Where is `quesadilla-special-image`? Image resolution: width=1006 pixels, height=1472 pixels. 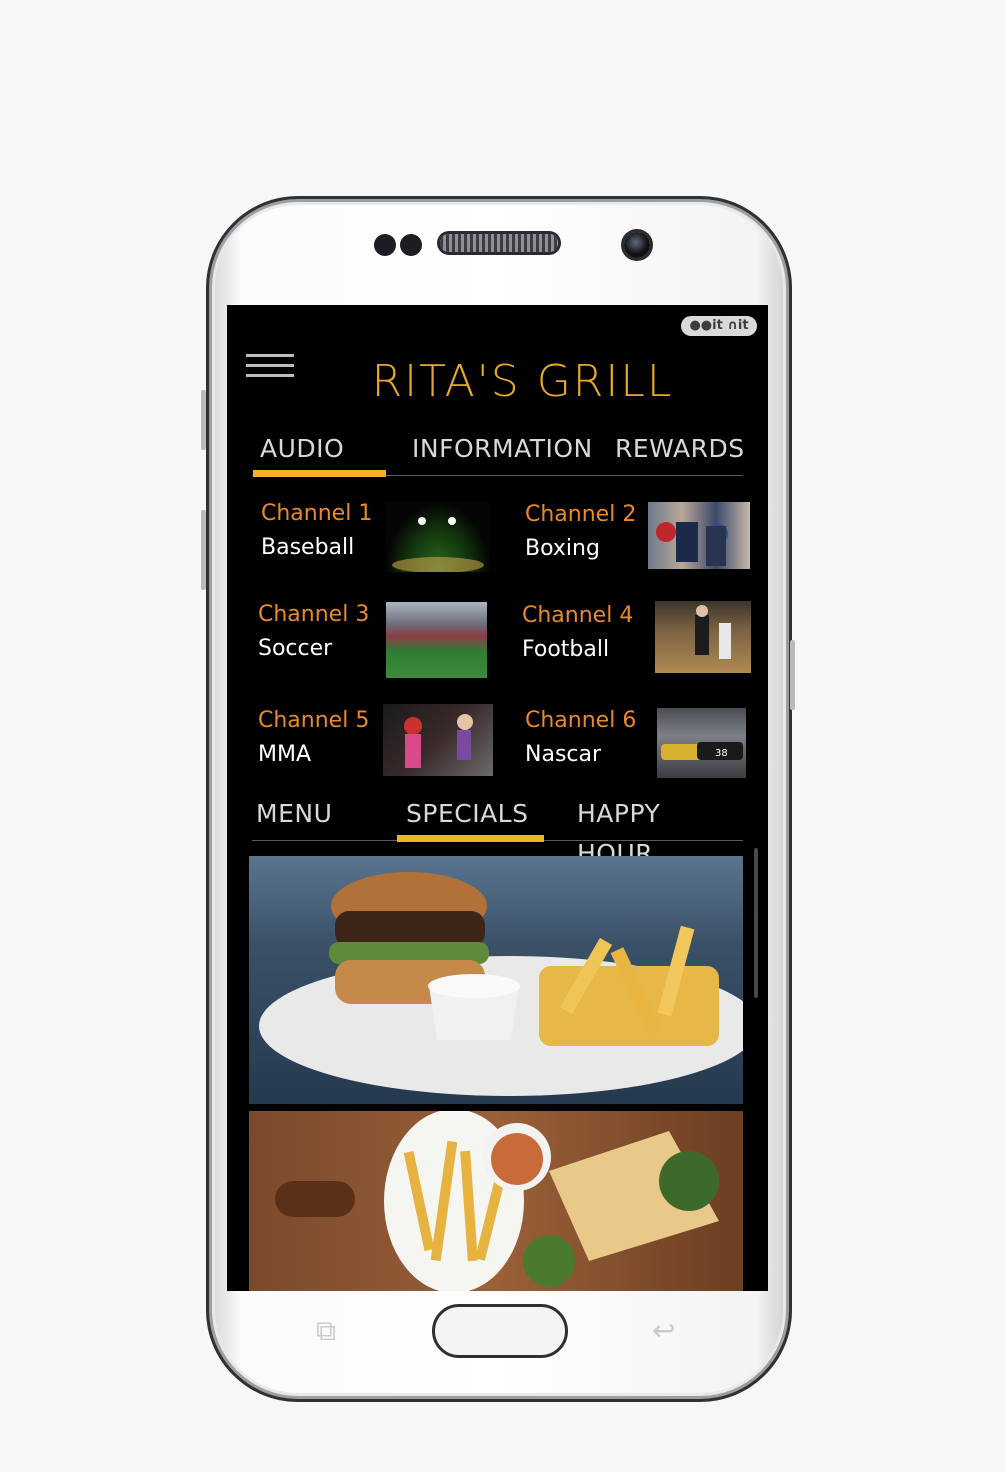
quesadilla-special-image is located at coordinates (496, 1201).